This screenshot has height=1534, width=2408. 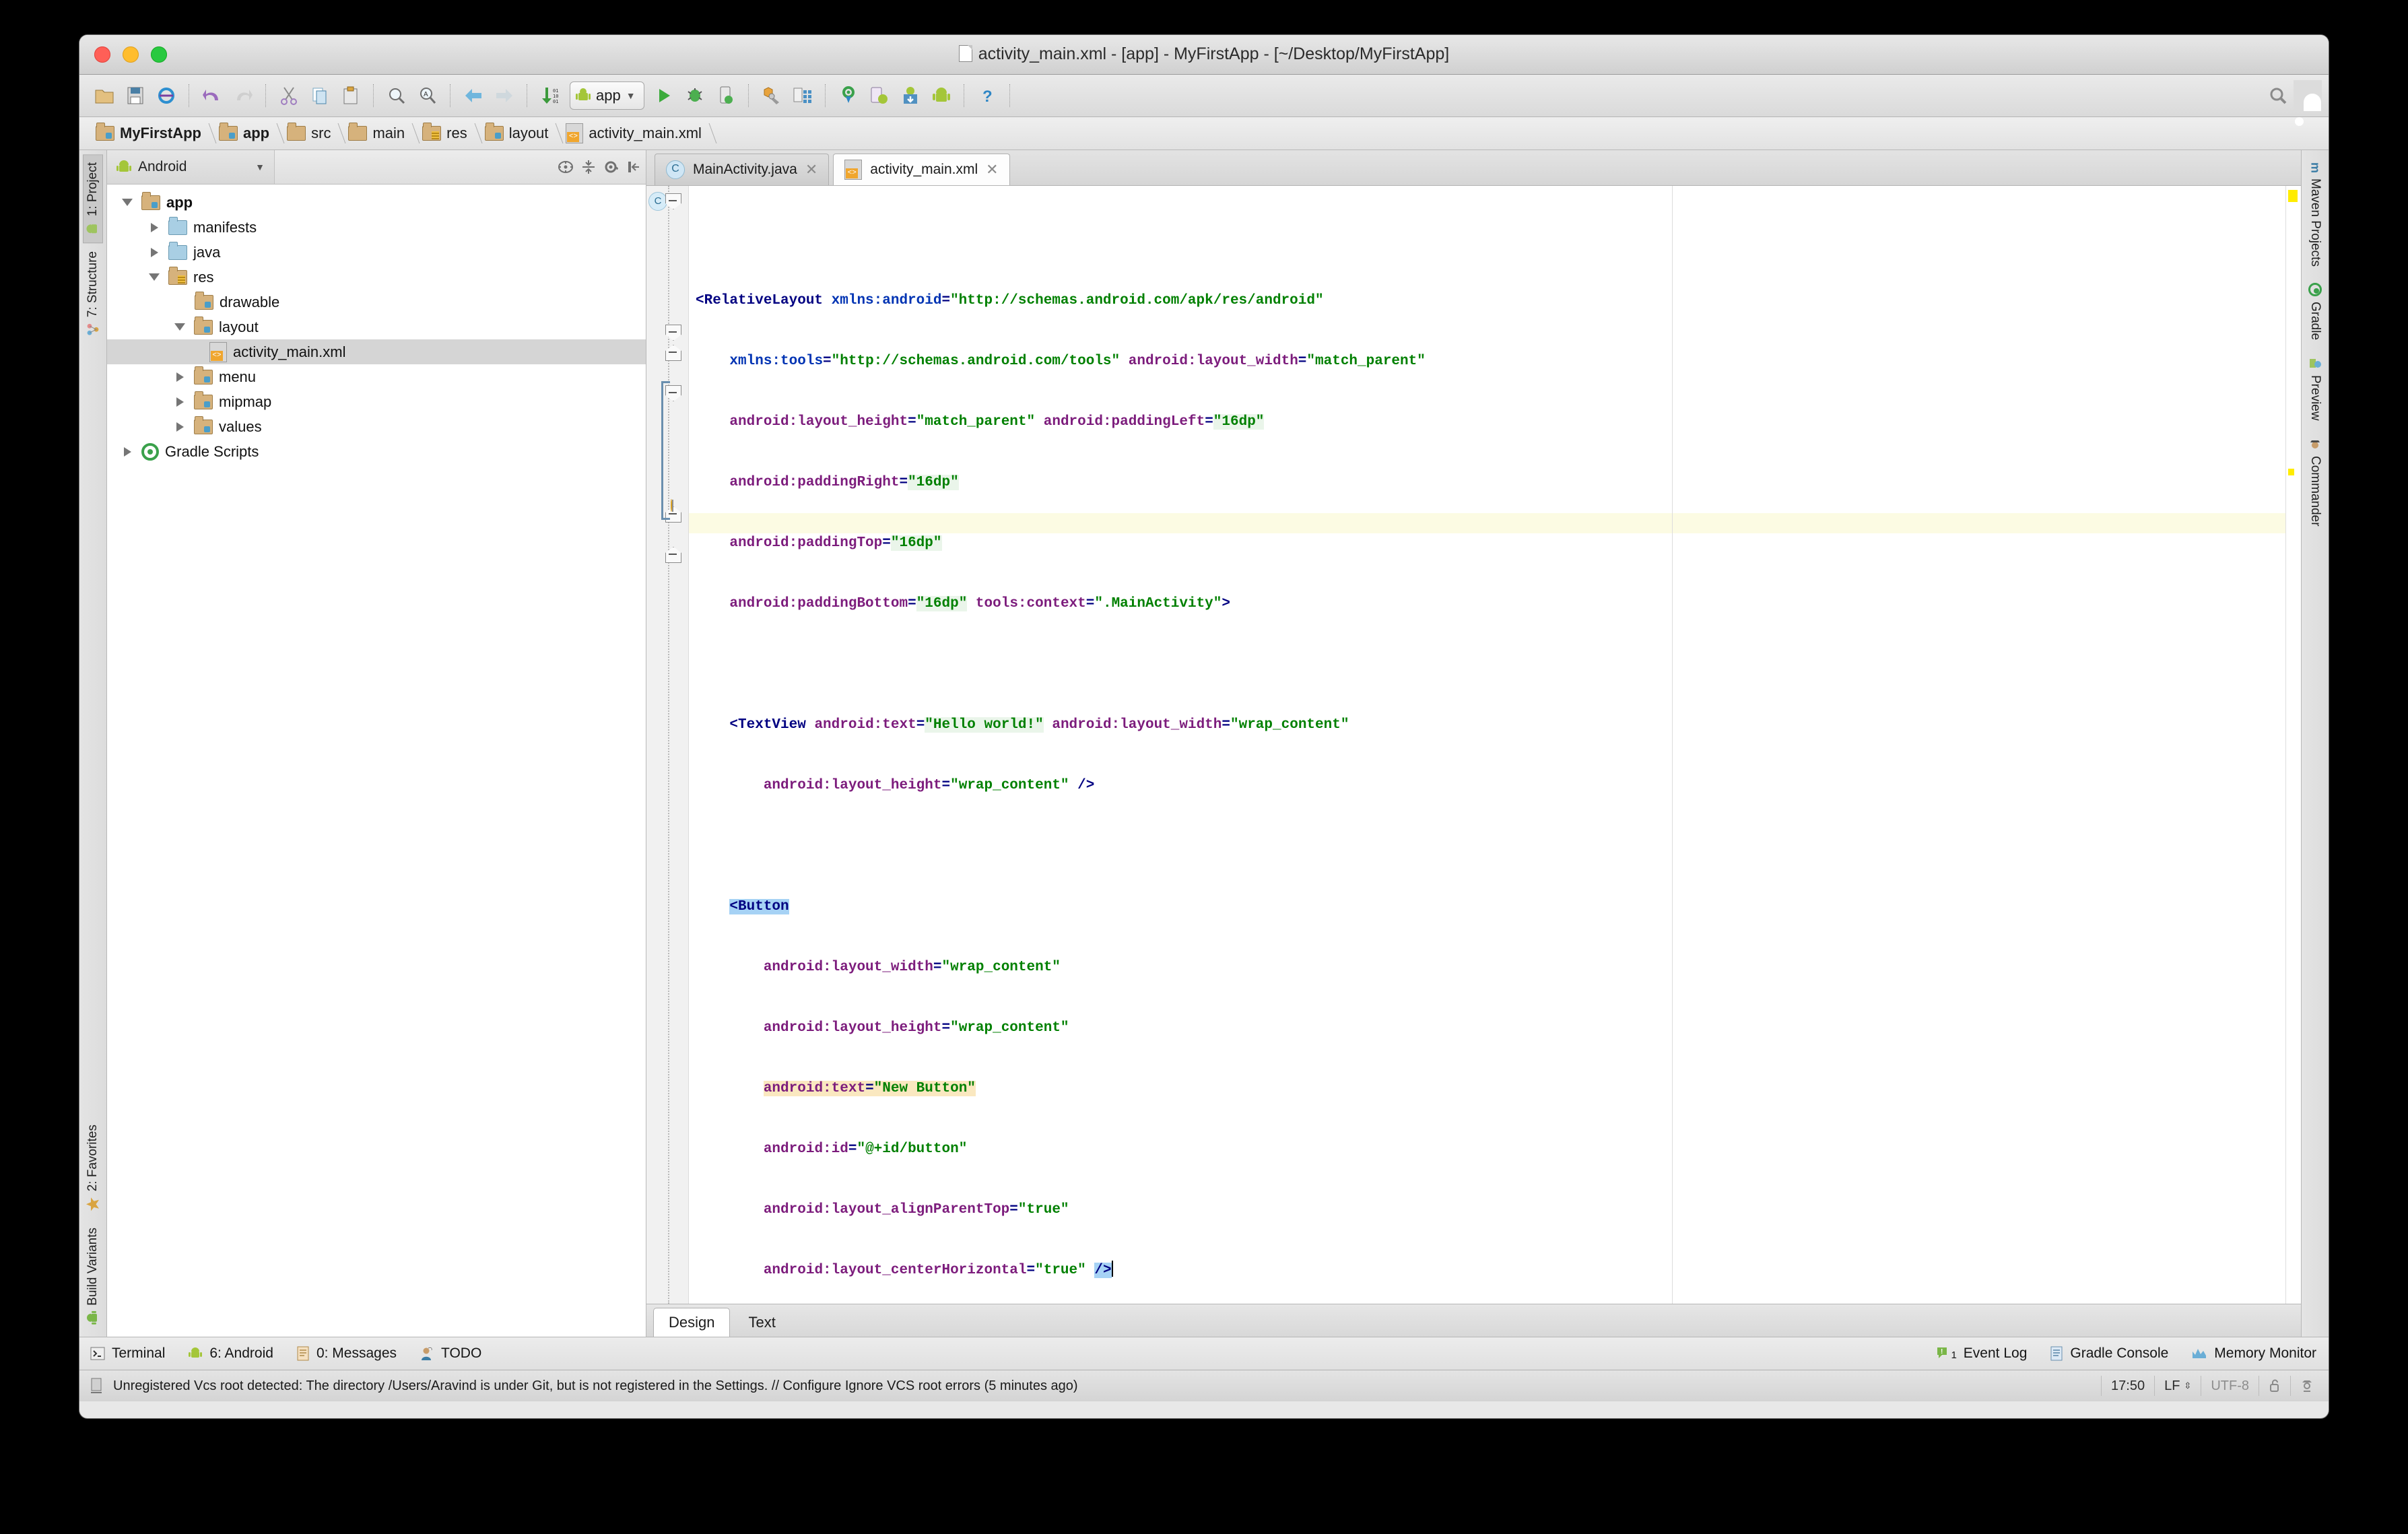 I want to click on tree-row-menu: menu, so click(x=376, y=376).